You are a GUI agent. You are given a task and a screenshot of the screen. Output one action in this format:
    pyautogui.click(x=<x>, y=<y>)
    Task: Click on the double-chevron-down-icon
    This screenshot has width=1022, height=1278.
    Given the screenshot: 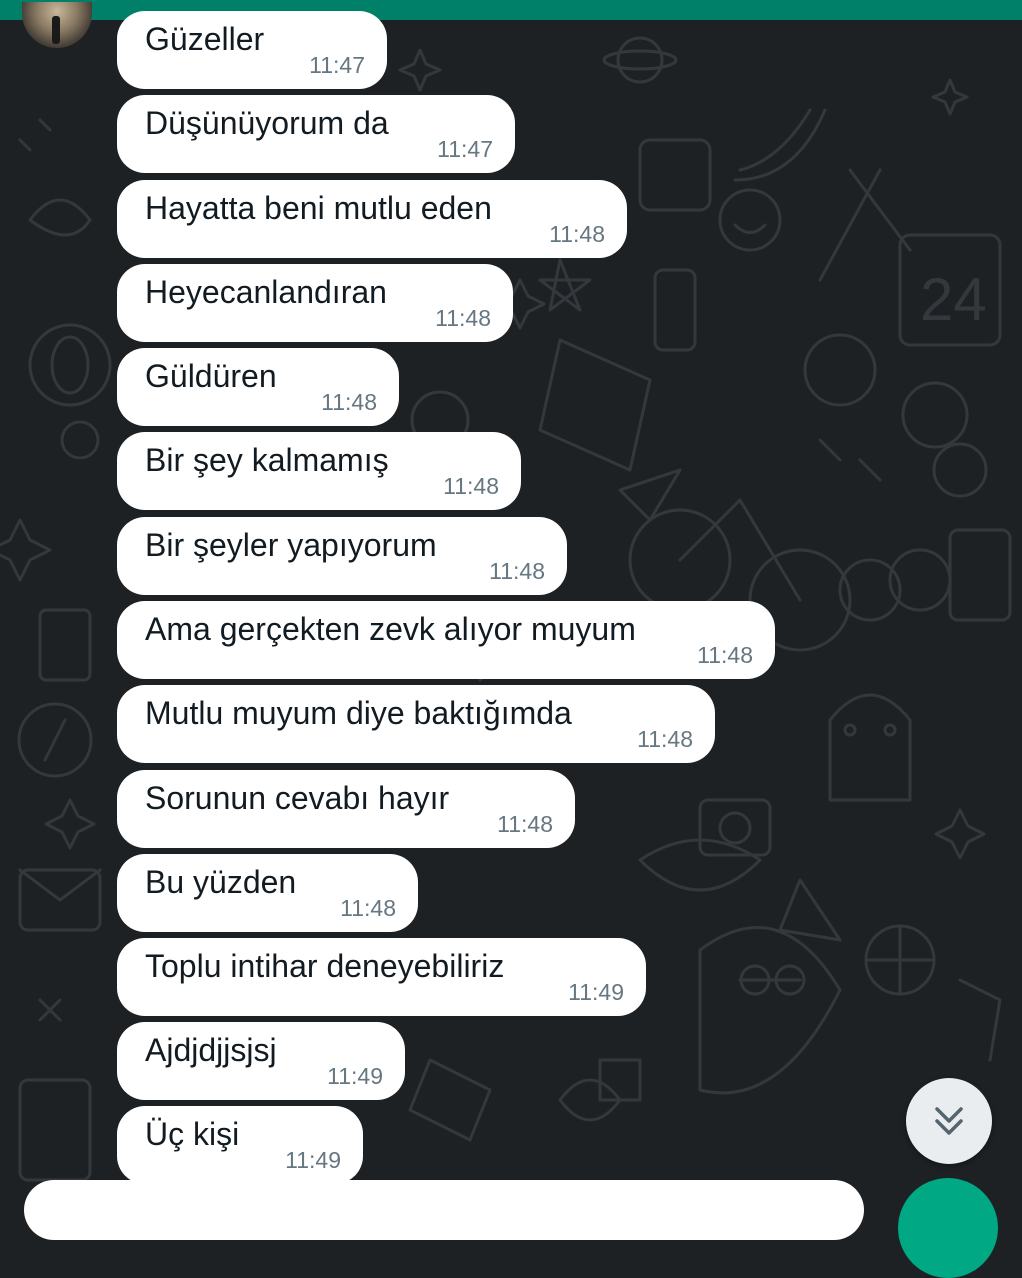 What is the action you would take?
    pyautogui.click(x=949, y=1121)
    